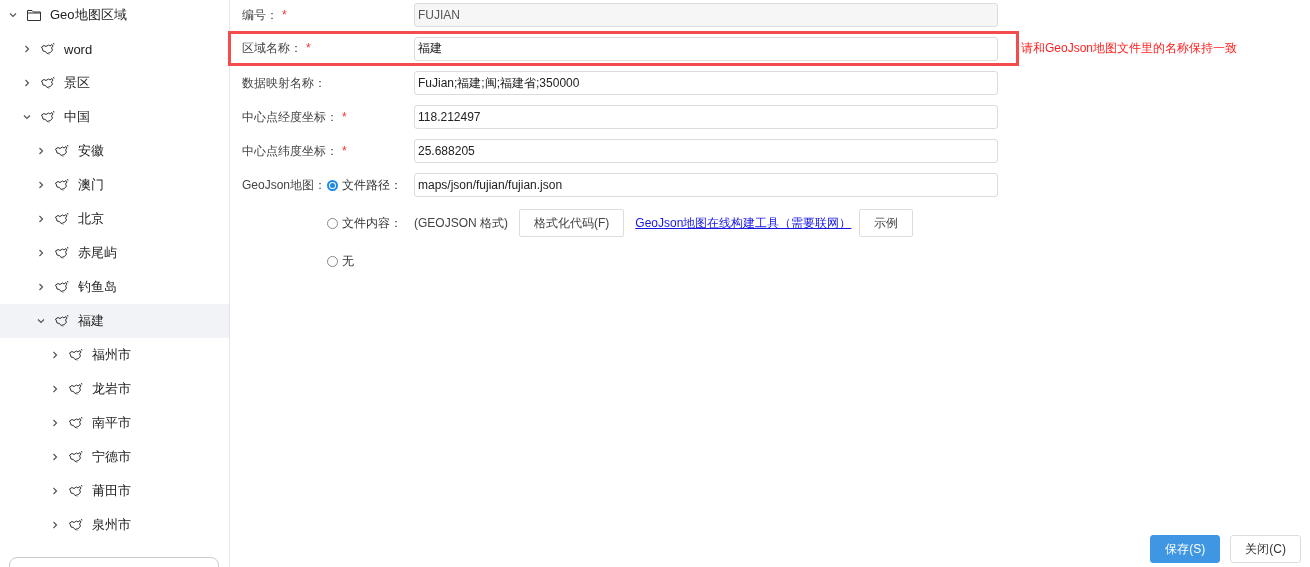  I want to click on tree-label: Geo地图区域, so click(88, 15).